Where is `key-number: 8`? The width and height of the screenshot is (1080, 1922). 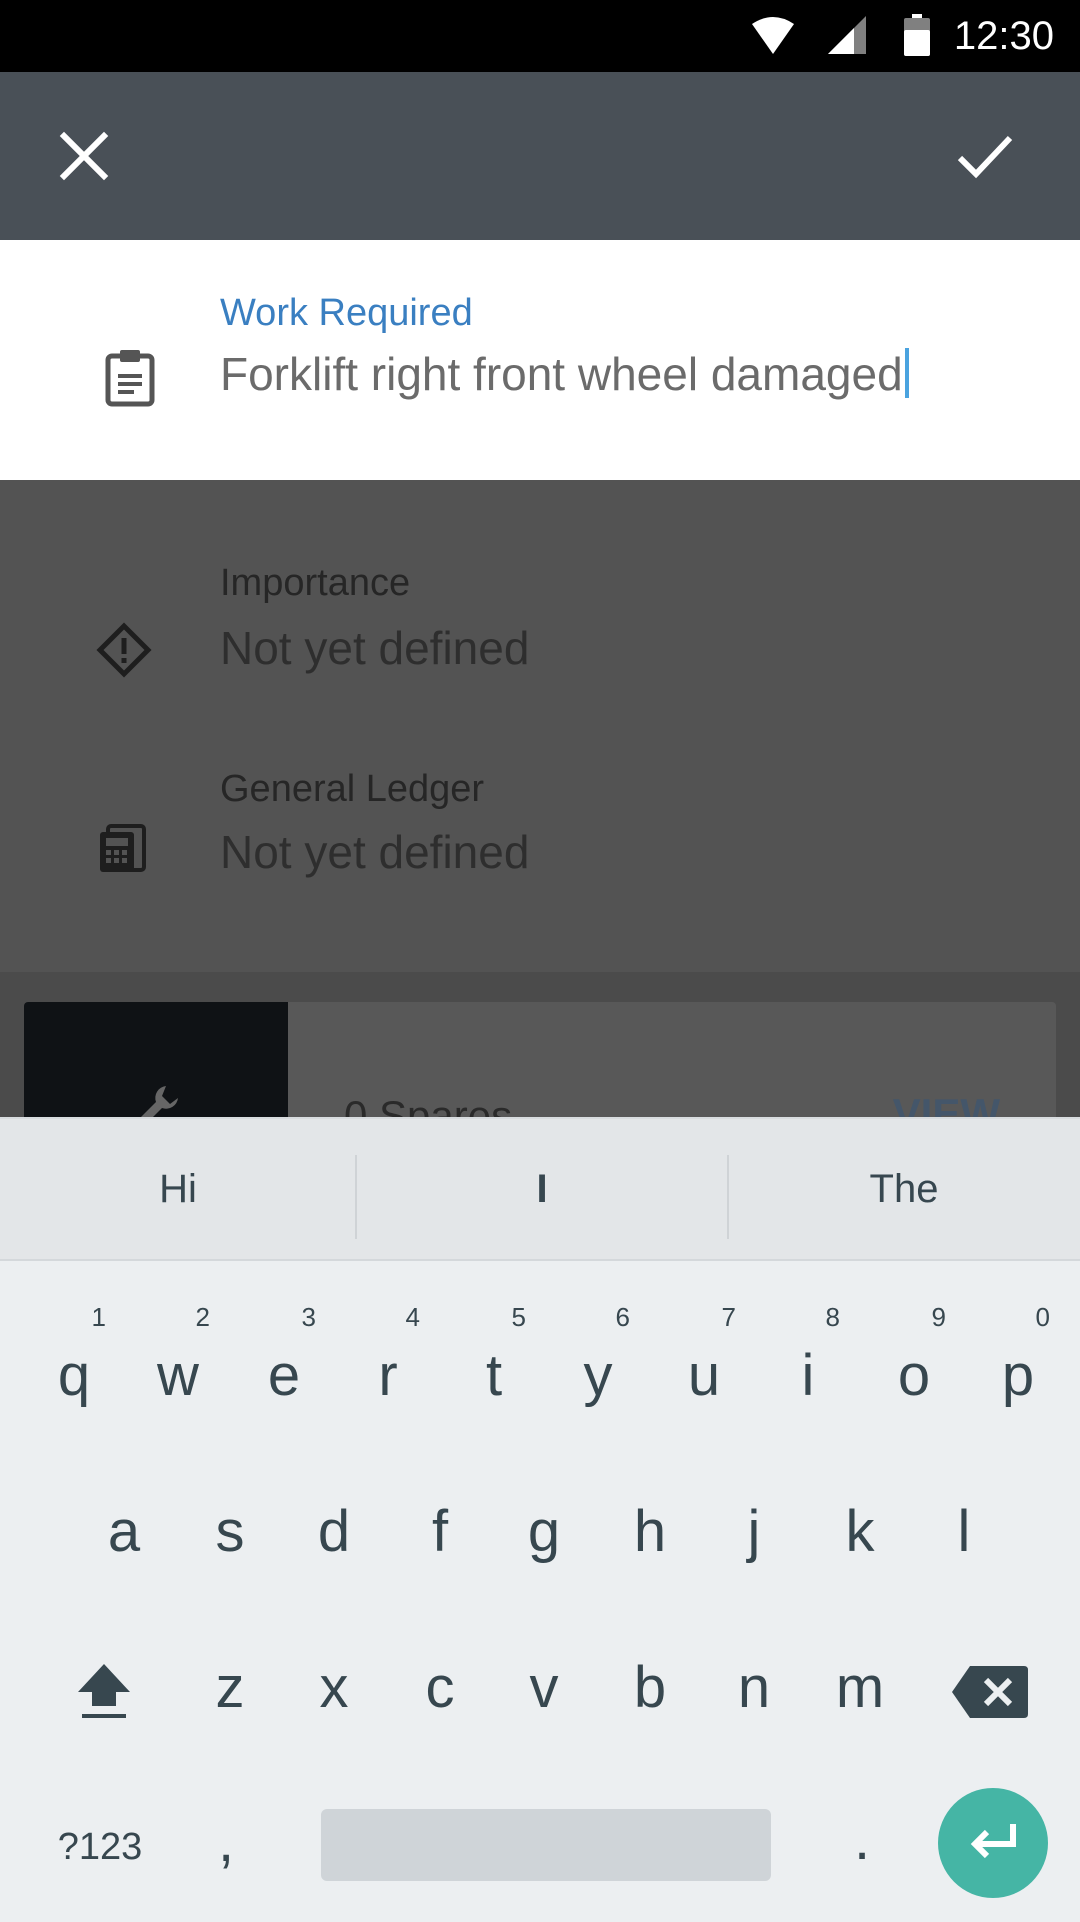
key-number: 8 is located at coordinates (832, 1317).